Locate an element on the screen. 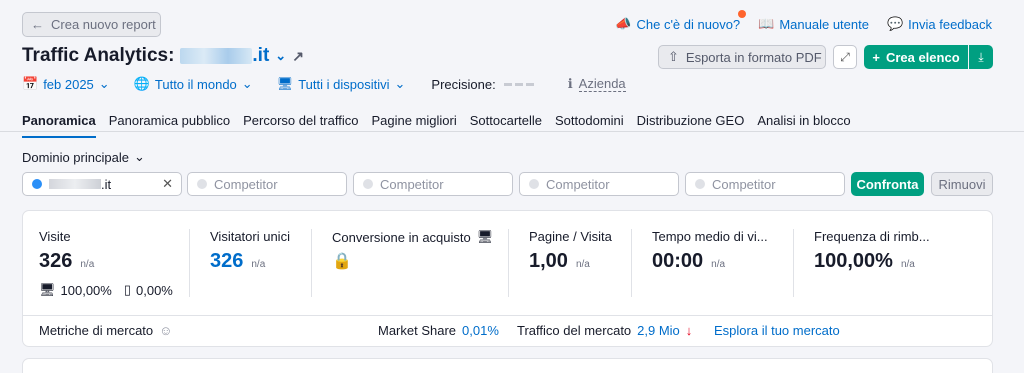  expand-icon: ⤢ is located at coordinates (845, 56).